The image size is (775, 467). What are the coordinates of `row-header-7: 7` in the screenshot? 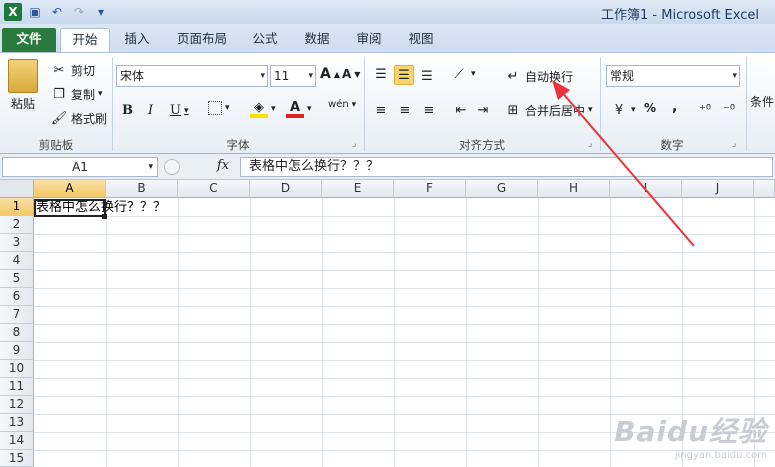 It's located at (17, 315).